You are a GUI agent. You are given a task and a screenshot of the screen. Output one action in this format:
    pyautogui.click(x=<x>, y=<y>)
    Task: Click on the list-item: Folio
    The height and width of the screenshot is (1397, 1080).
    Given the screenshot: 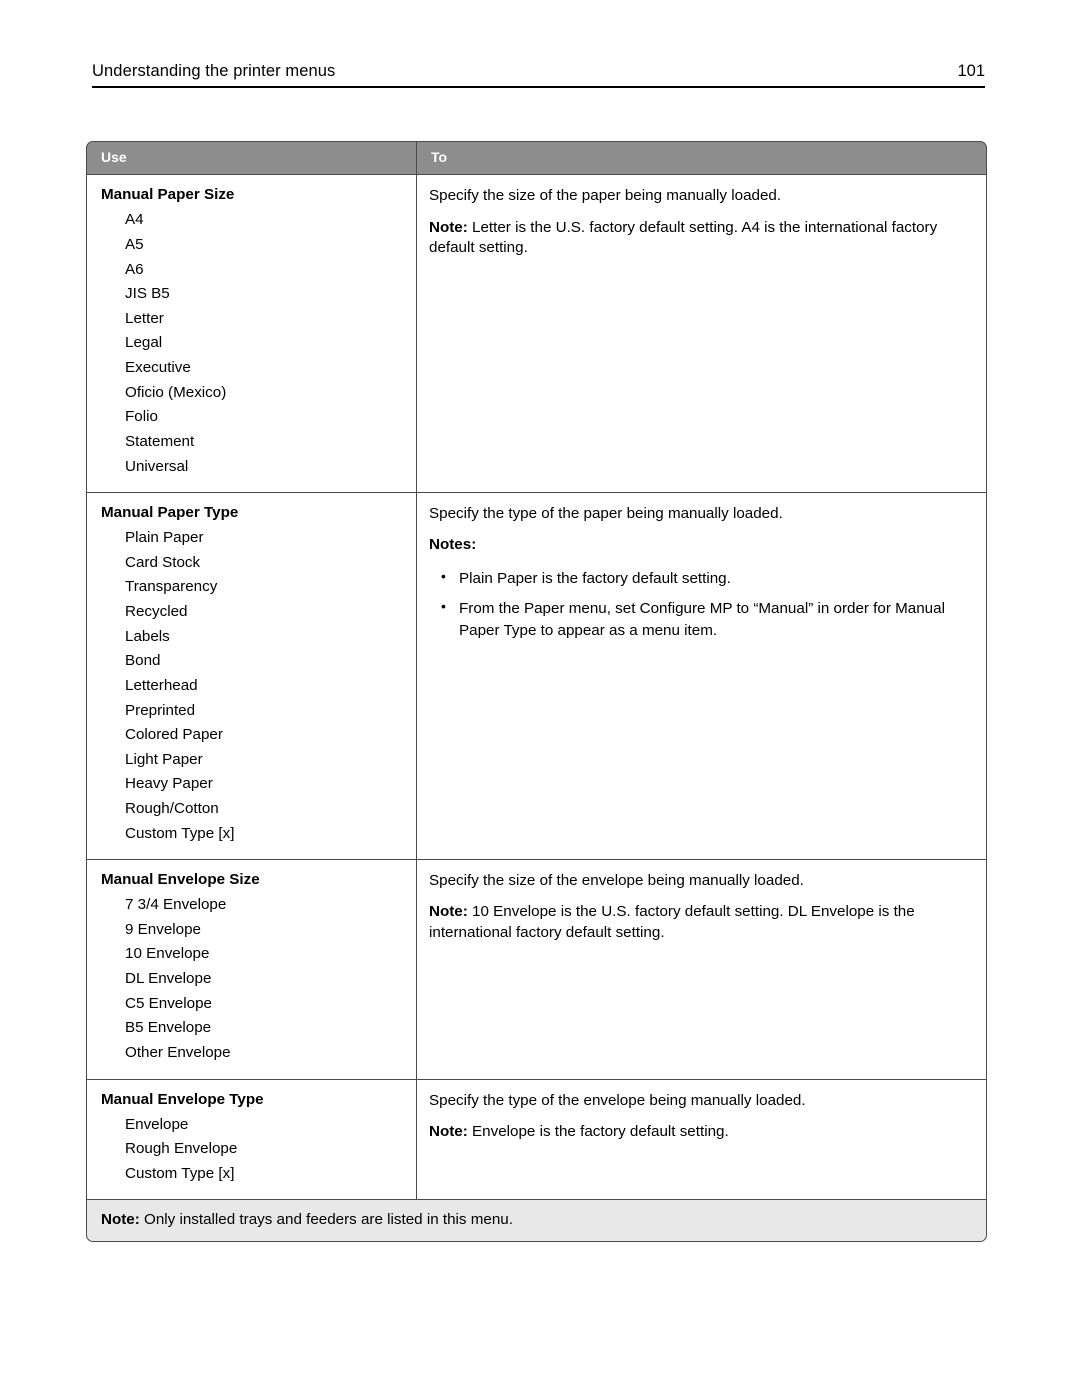 What is the action you would take?
    pyautogui.click(x=141, y=417)
    